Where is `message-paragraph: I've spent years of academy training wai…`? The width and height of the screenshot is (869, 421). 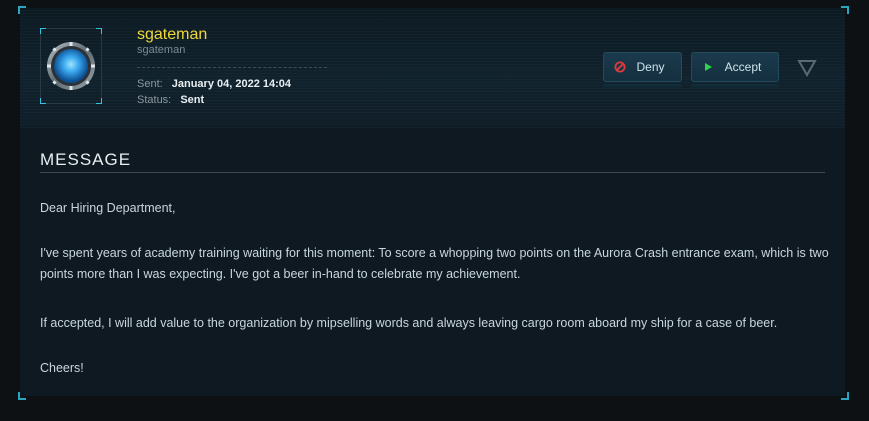
message-paragraph: I've spent years of academy training wai… is located at coordinates (434, 263).